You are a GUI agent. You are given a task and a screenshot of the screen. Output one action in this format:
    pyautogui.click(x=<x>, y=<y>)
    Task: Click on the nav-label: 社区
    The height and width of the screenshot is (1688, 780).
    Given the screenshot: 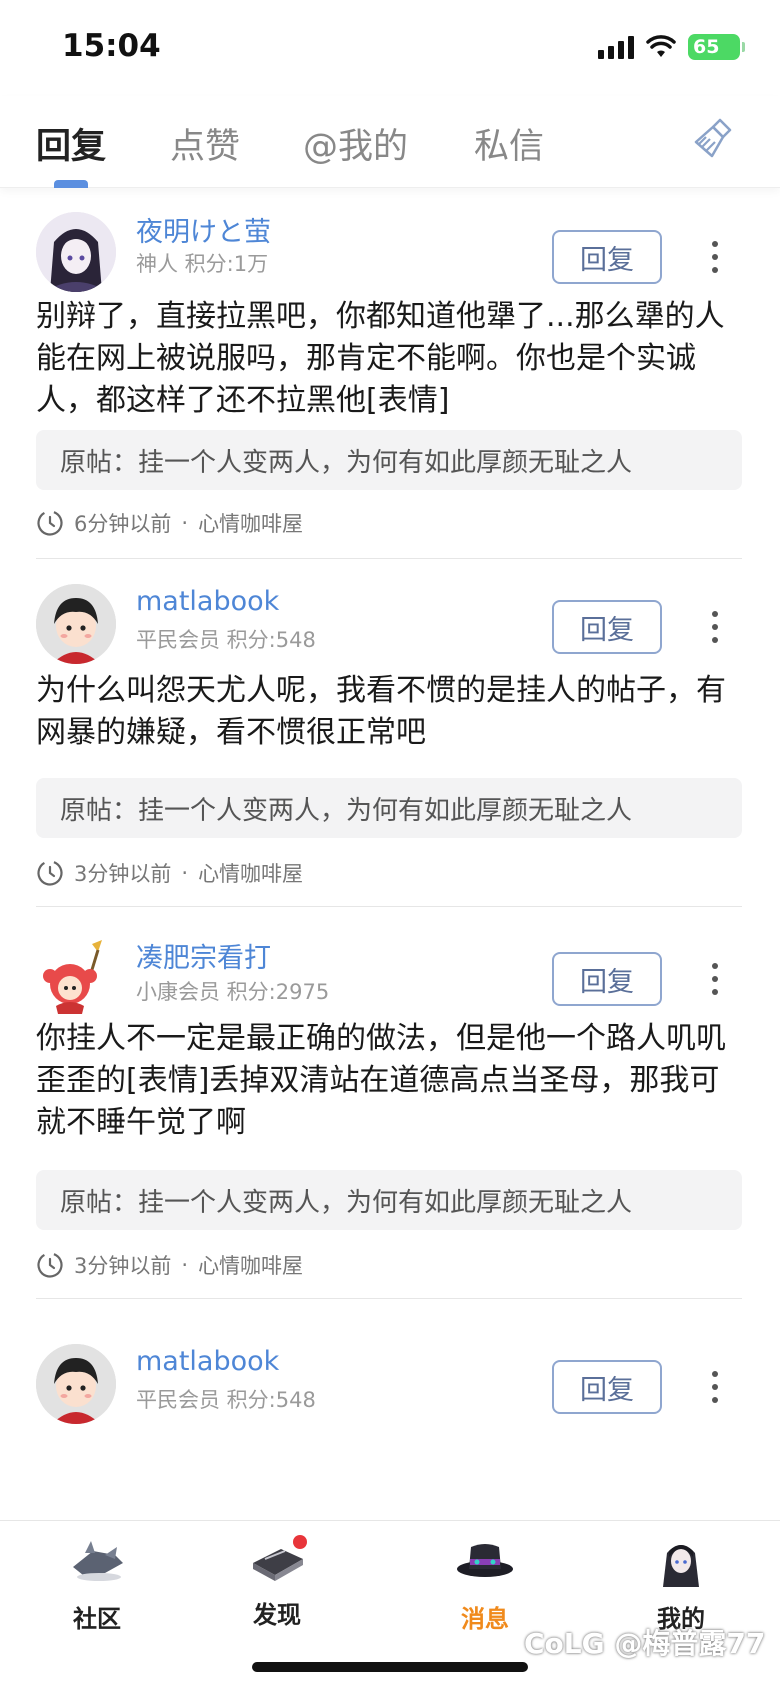 What is the action you would take?
    pyautogui.click(x=97, y=1619)
    